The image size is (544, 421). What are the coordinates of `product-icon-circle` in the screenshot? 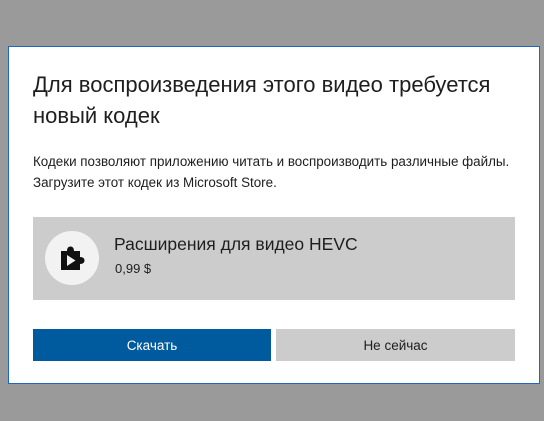 It's located at (72, 258).